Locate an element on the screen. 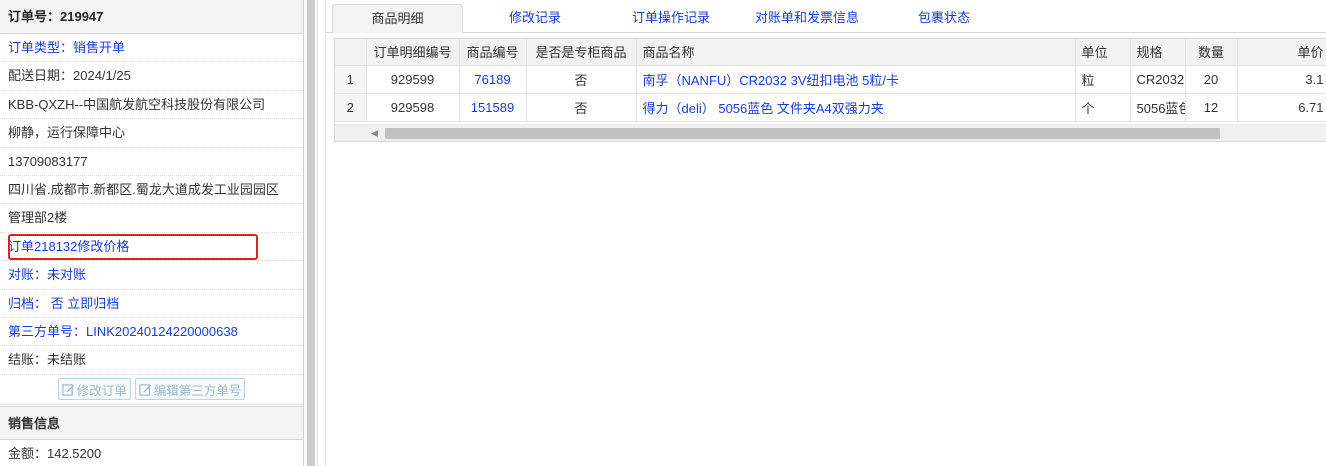 This screenshot has width=1326, height=466. delivery-date: 配送日期：2024/1/25 is located at coordinates (151, 76).